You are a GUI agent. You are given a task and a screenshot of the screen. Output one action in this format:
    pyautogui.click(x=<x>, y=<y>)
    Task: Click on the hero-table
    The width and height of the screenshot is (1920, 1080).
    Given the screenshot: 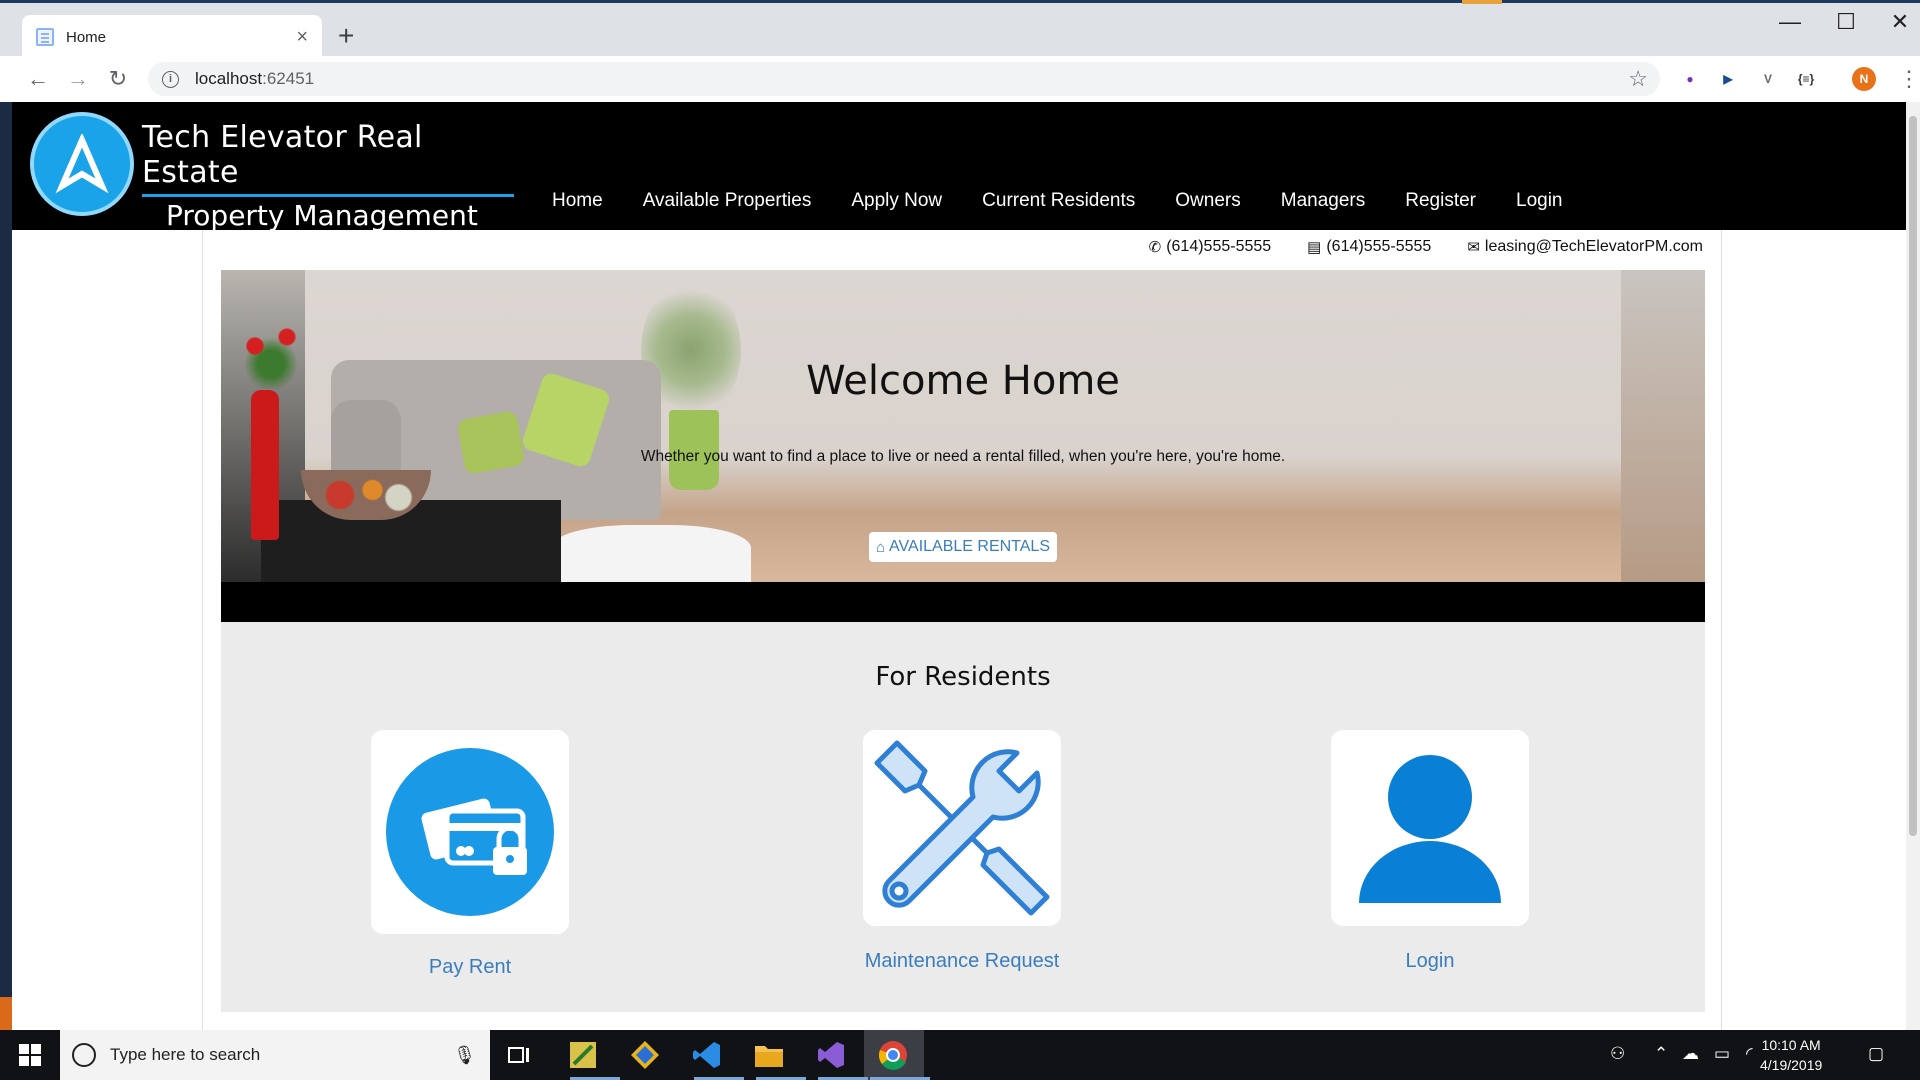 What is the action you would take?
    pyautogui.click(x=411, y=541)
    